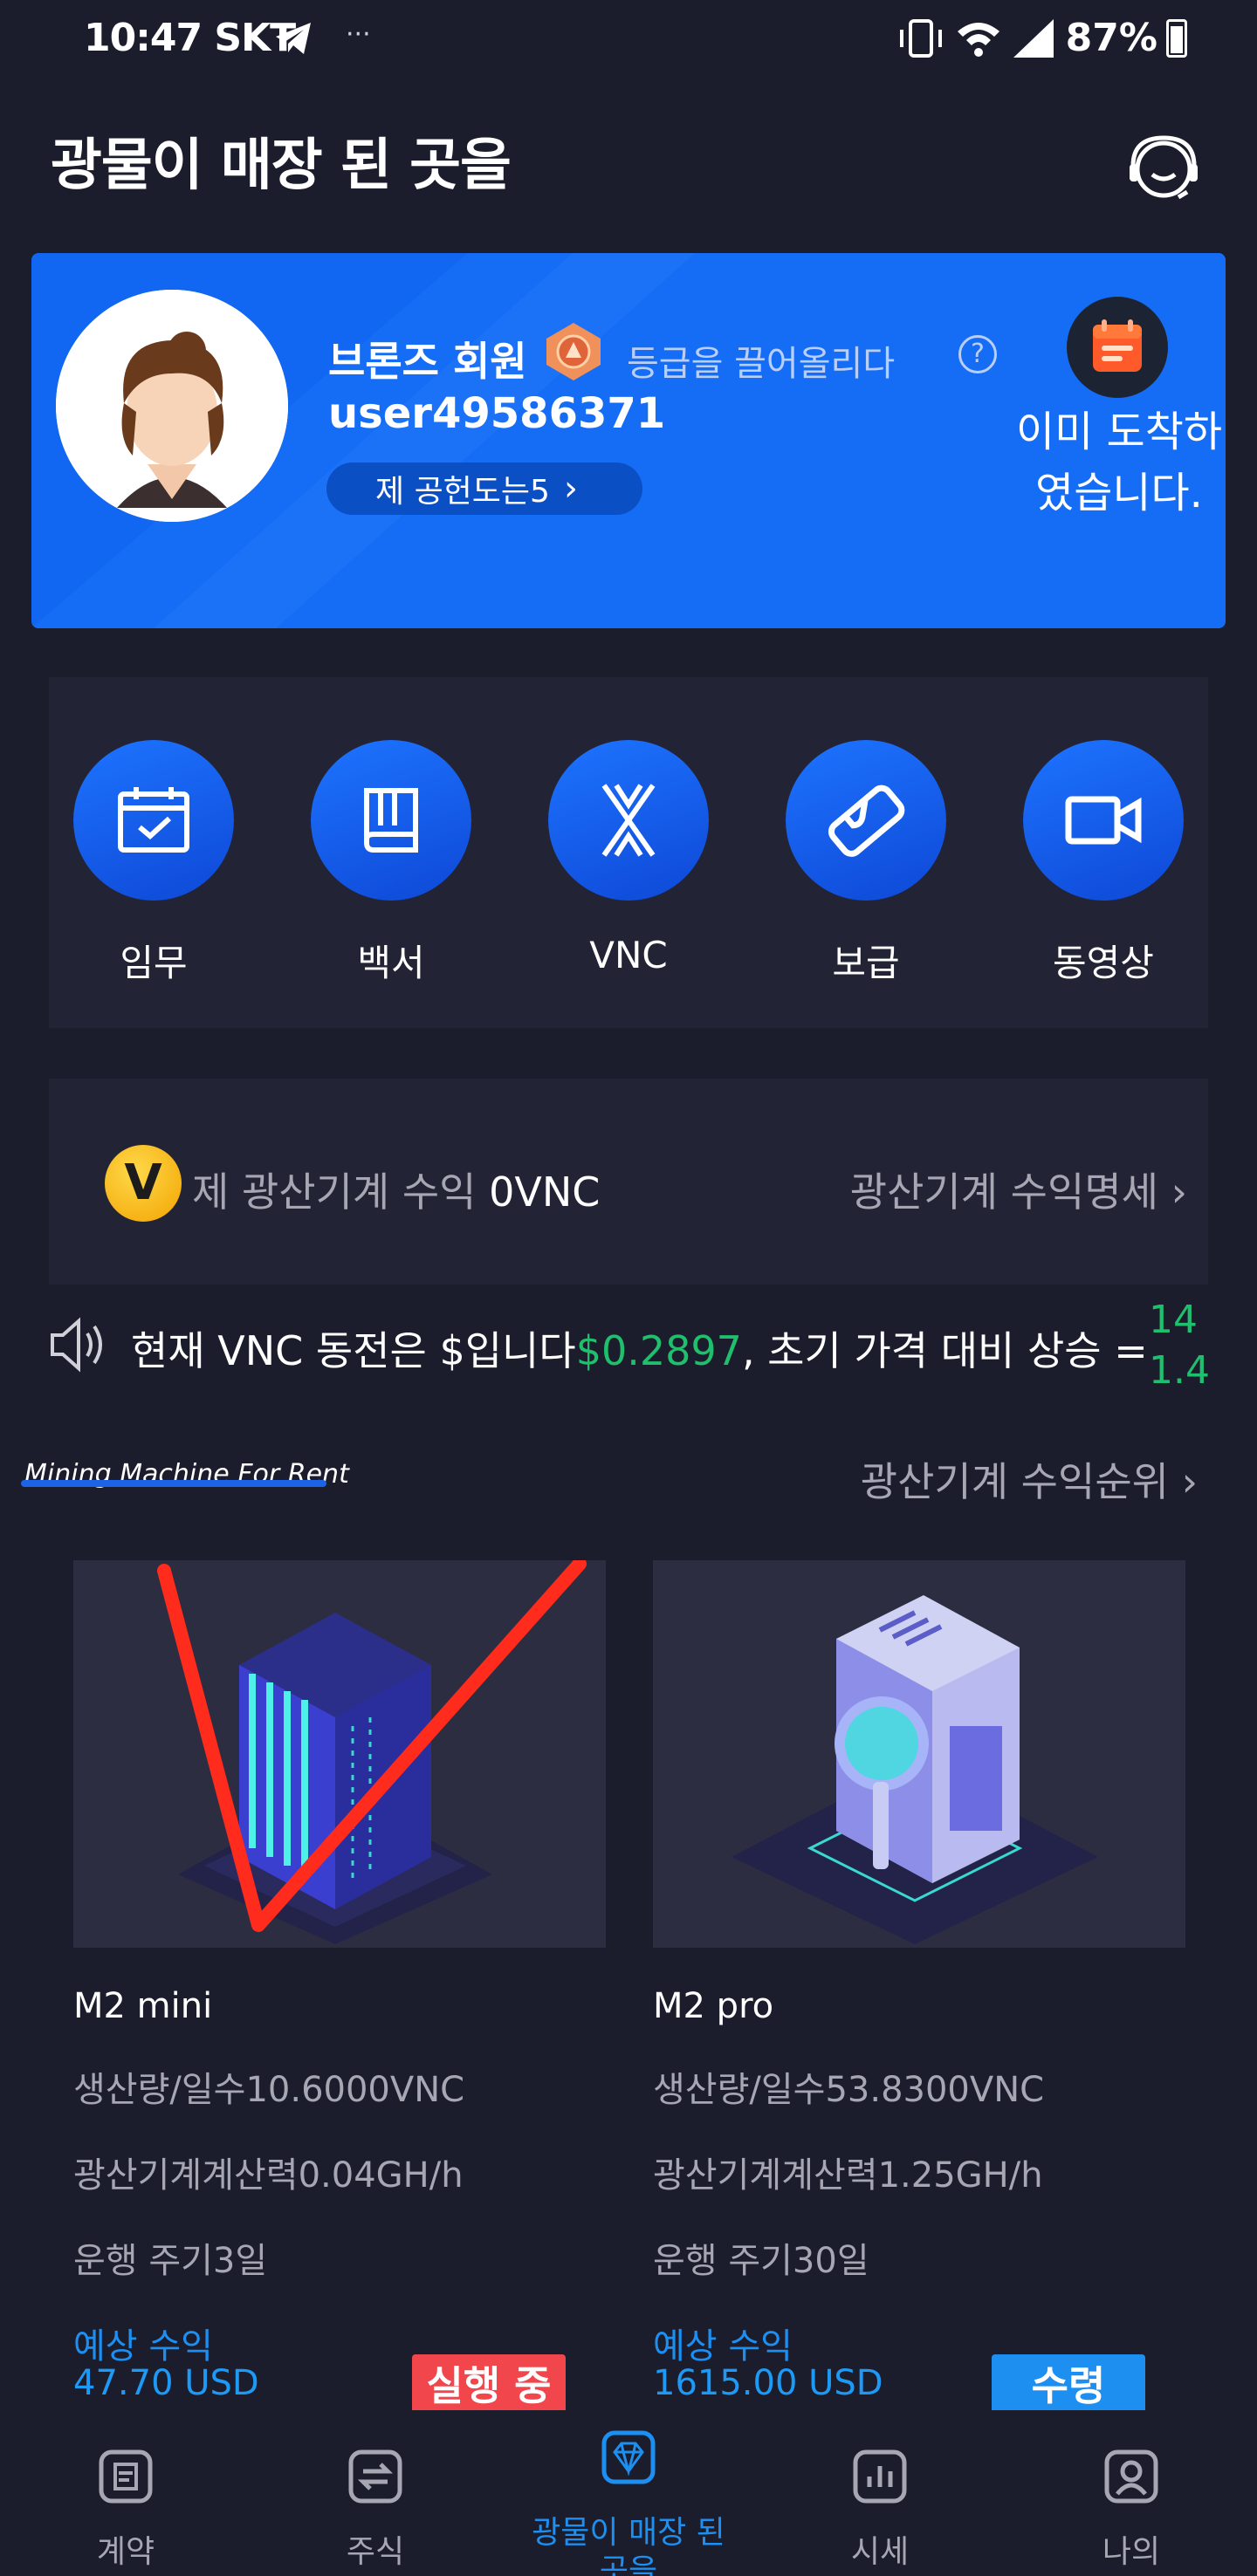  What do you see at coordinates (375, 2508) in the screenshot?
I see `nav-stock: 주식` at bounding box center [375, 2508].